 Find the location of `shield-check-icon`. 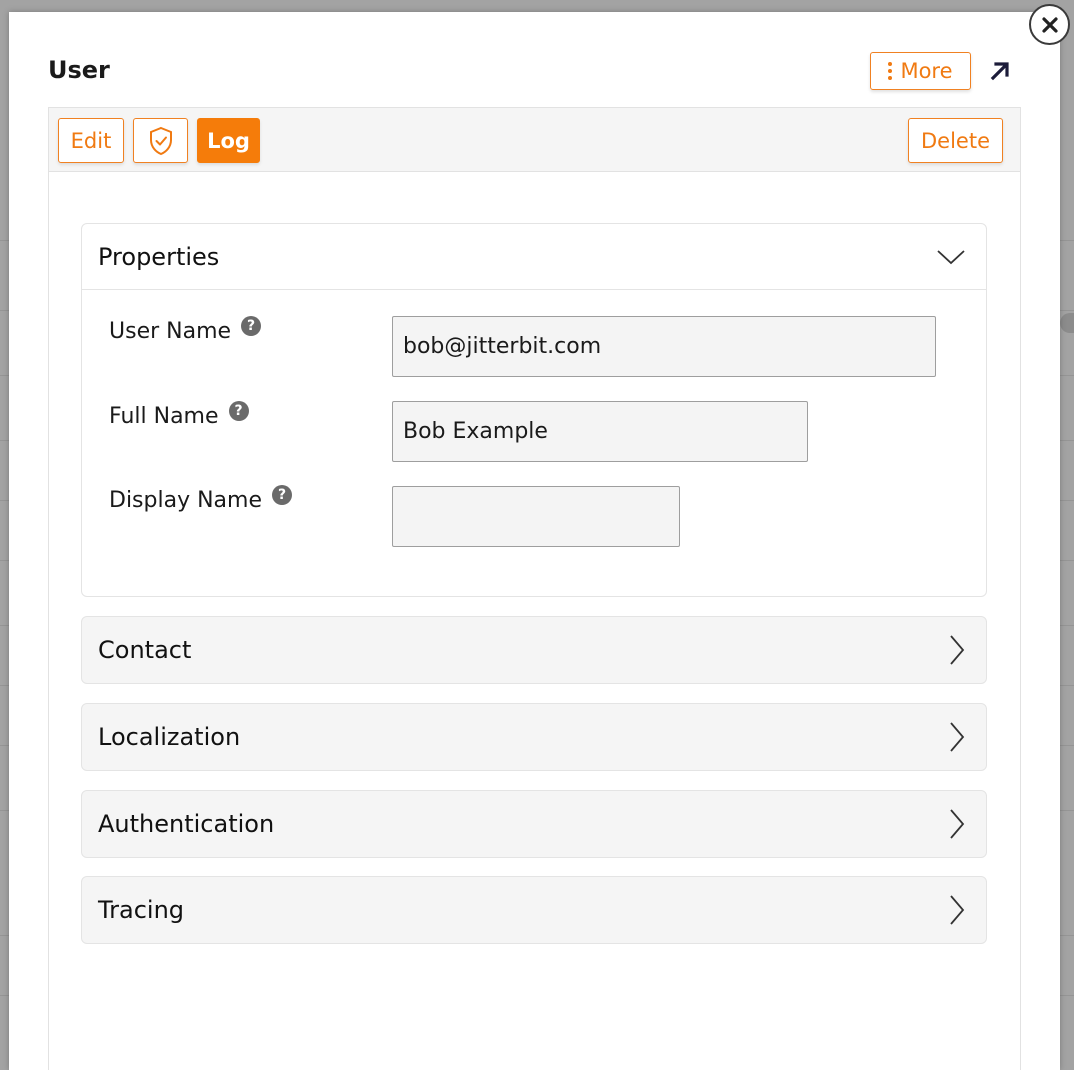

shield-check-icon is located at coordinates (160, 140).